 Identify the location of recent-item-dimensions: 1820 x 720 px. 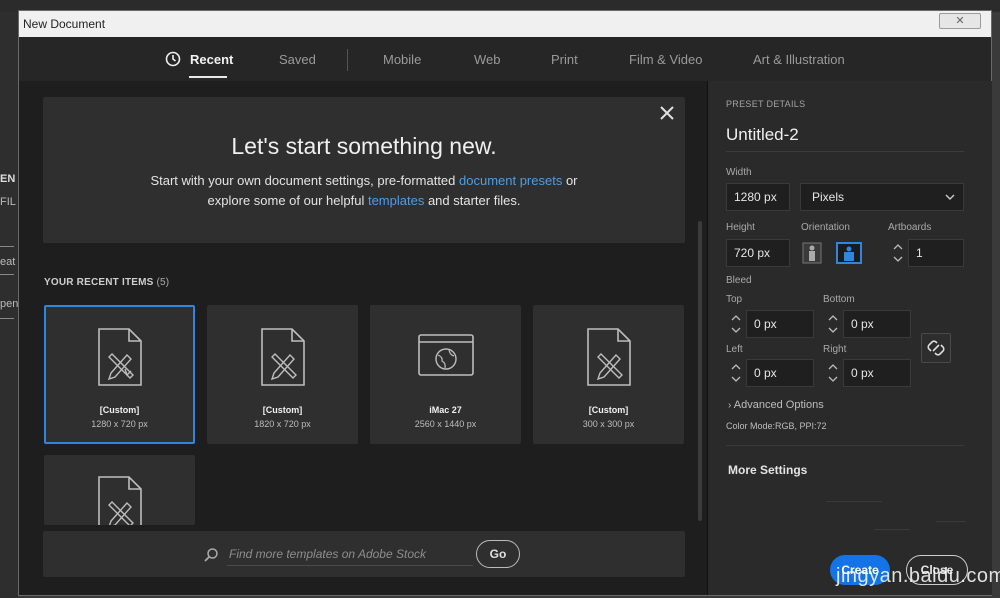
(282, 424).